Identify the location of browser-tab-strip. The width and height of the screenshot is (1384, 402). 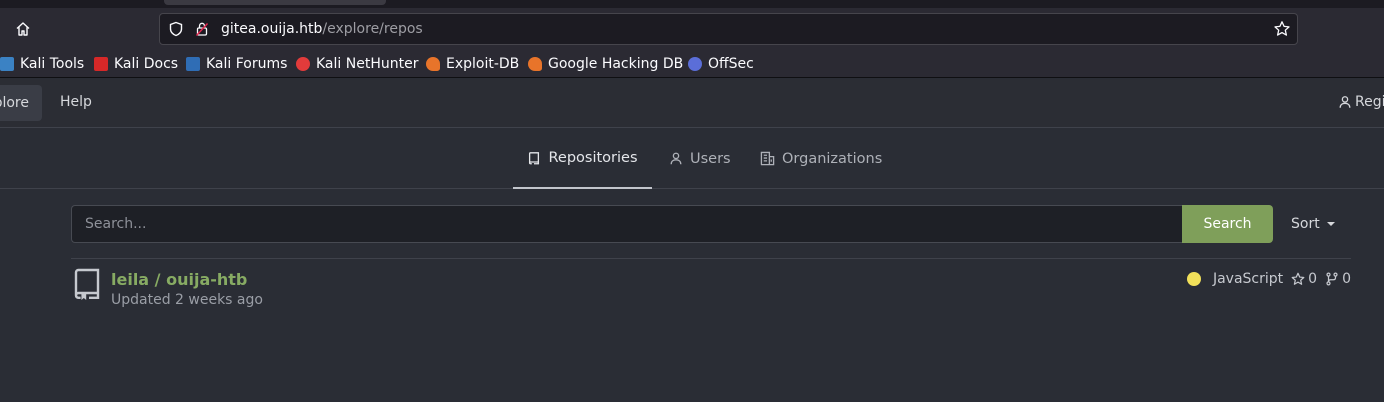
(692, 4).